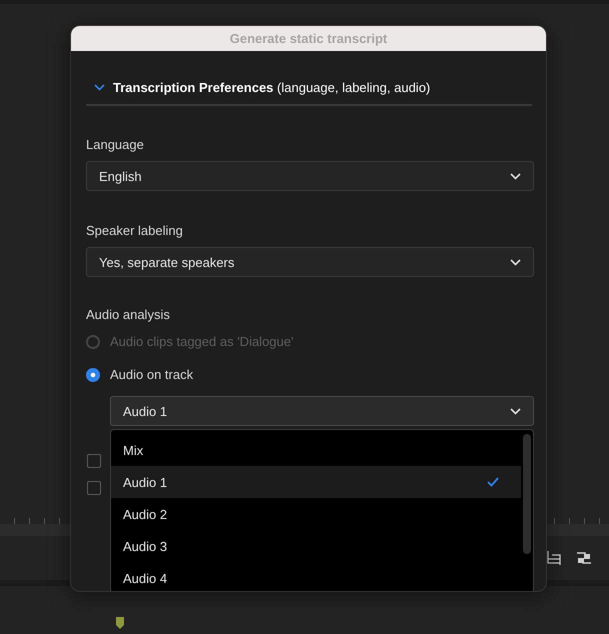 The height and width of the screenshot is (634, 609). Describe the element at coordinates (316, 514) in the screenshot. I see `menu-item: Audio 2` at that location.